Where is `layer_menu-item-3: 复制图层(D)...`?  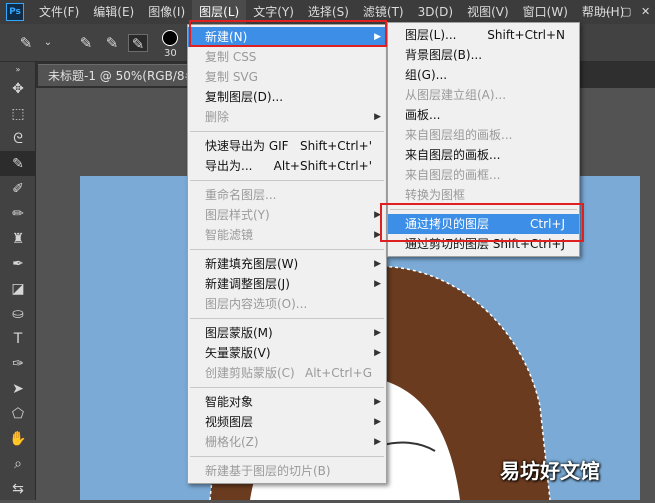
layer_menu-item-3: 复制图层(D)... is located at coordinates (287, 97).